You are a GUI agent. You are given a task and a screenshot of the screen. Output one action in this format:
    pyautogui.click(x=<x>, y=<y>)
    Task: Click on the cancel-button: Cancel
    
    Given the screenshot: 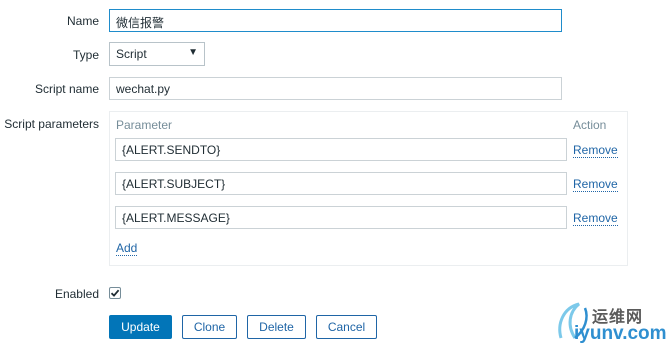 What is the action you would take?
    pyautogui.click(x=346, y=327)
    